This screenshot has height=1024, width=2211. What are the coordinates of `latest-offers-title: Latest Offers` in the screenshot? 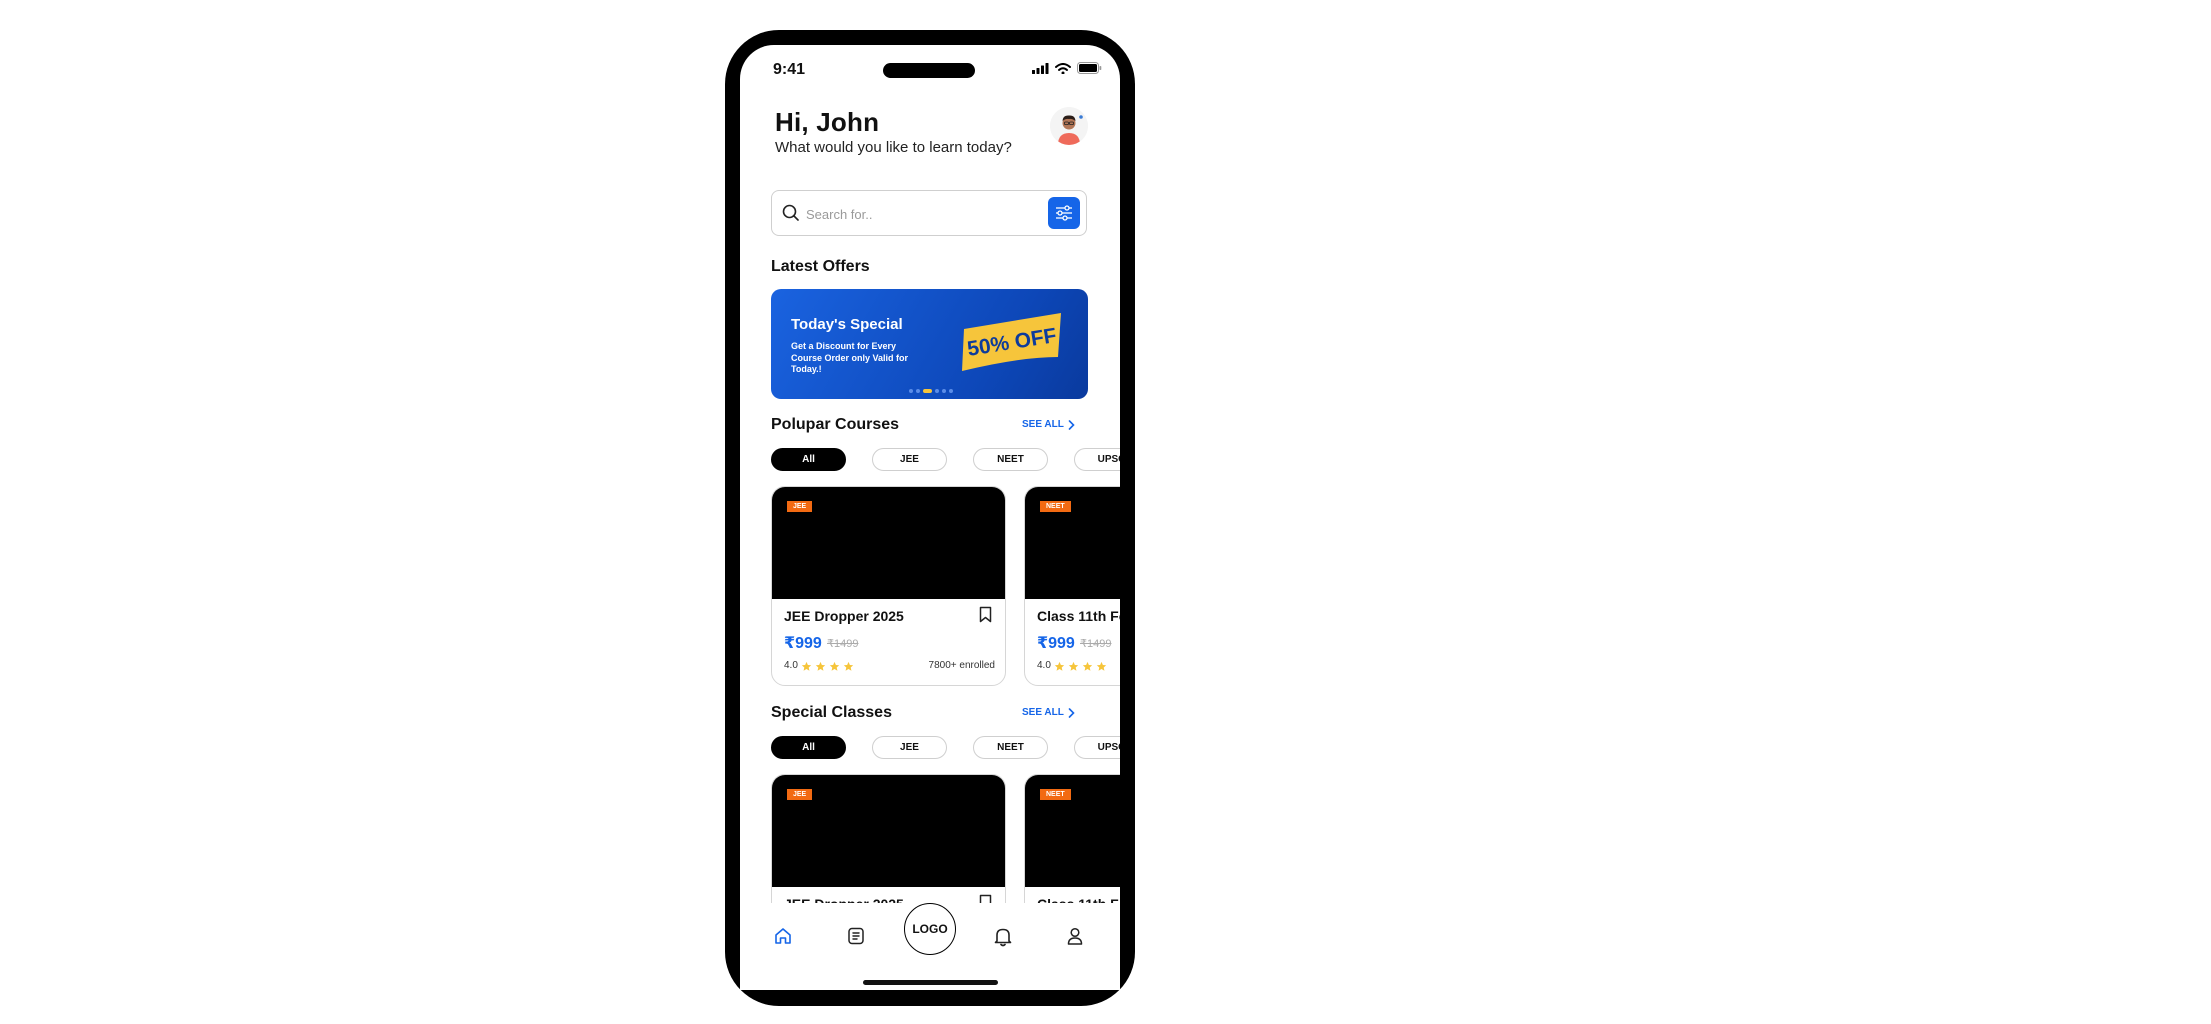 It's located at (820, 266).